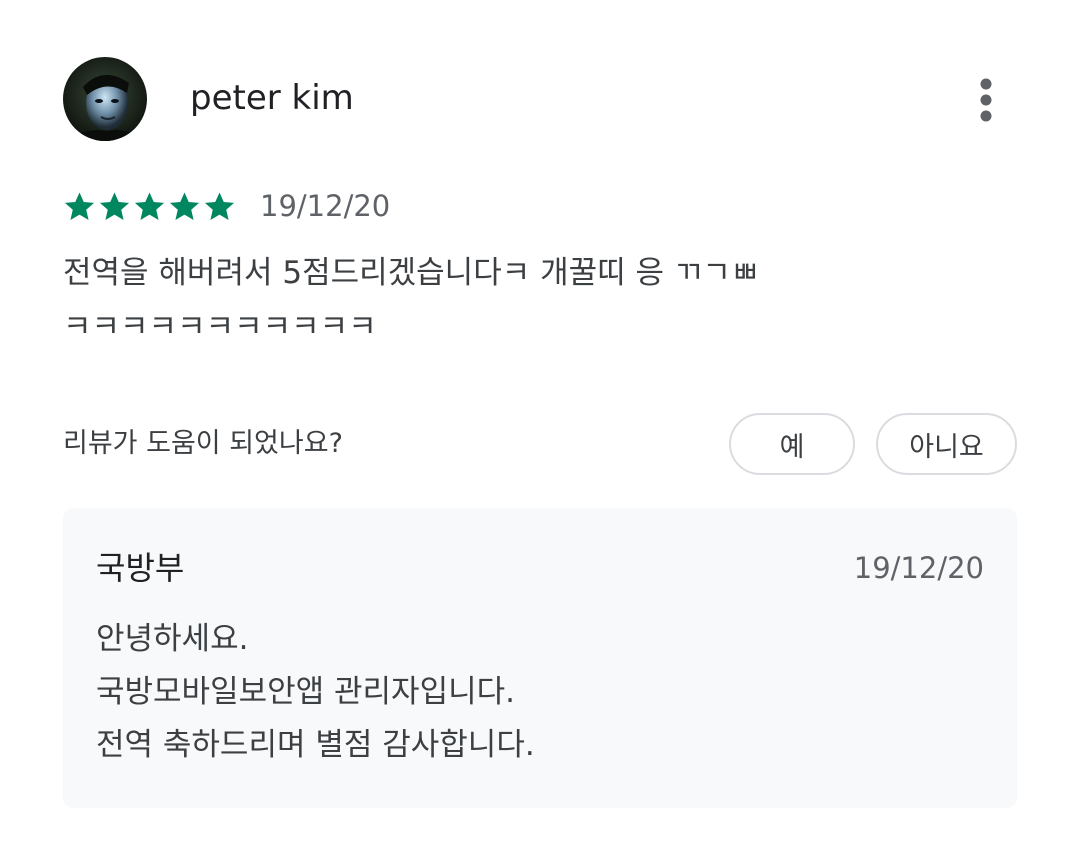 The height and width of the screenshot is (846, 1080). Describe the element at coordinates (325, 206) in the screenshot. I see `review-date: 19/12/20` at that location.